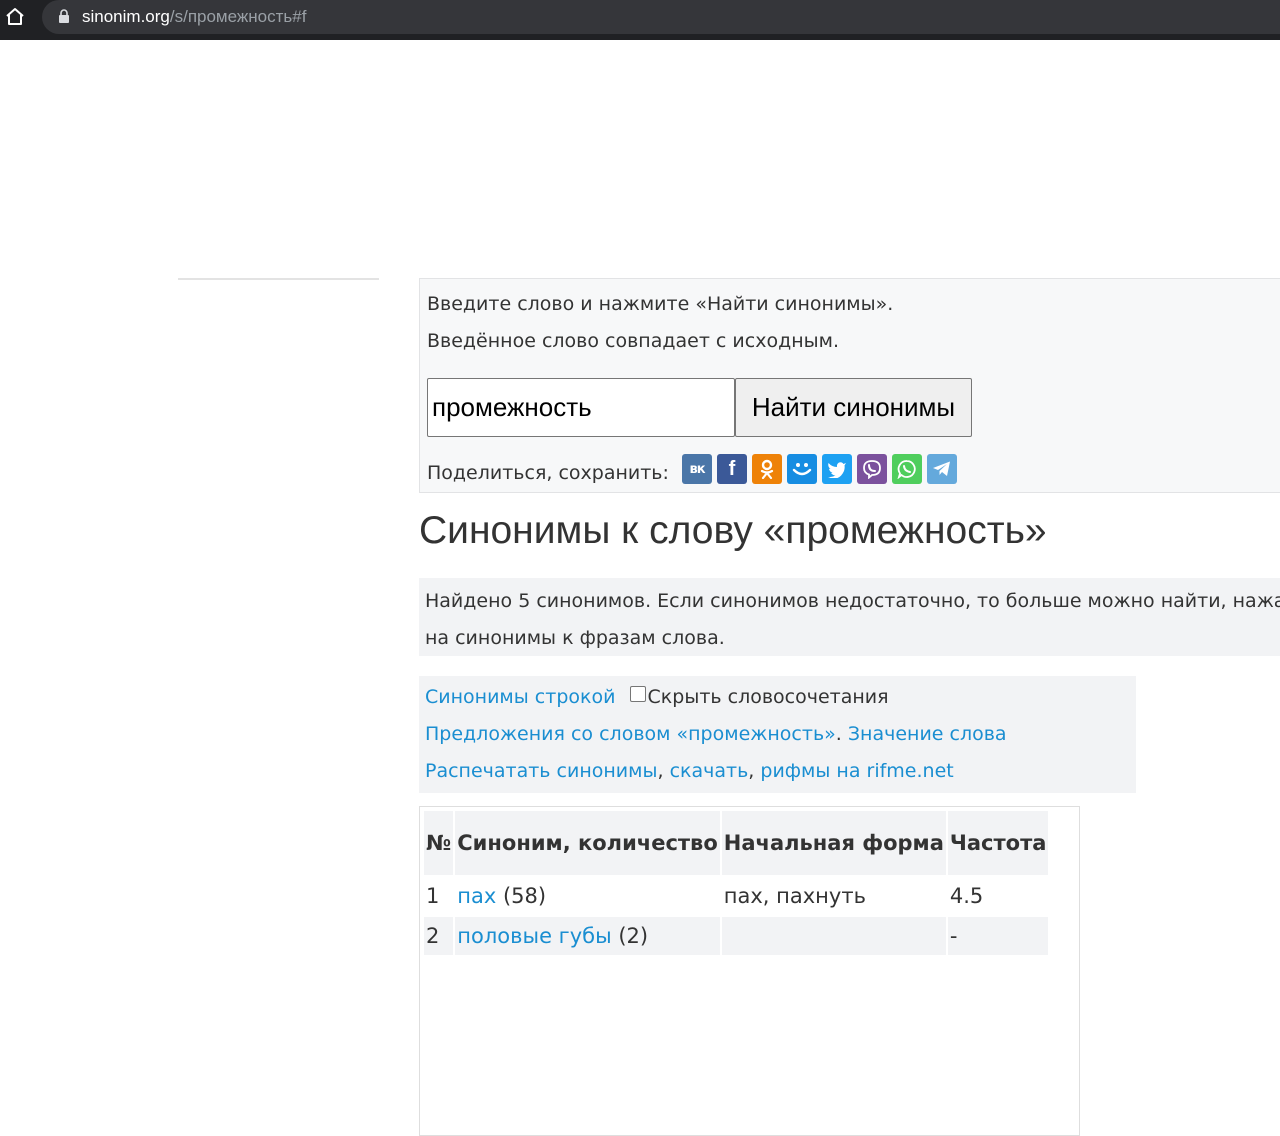  Describe the element at coordinates (476, 896) in the screenshot. I see `synonym-link: пах` at that location.